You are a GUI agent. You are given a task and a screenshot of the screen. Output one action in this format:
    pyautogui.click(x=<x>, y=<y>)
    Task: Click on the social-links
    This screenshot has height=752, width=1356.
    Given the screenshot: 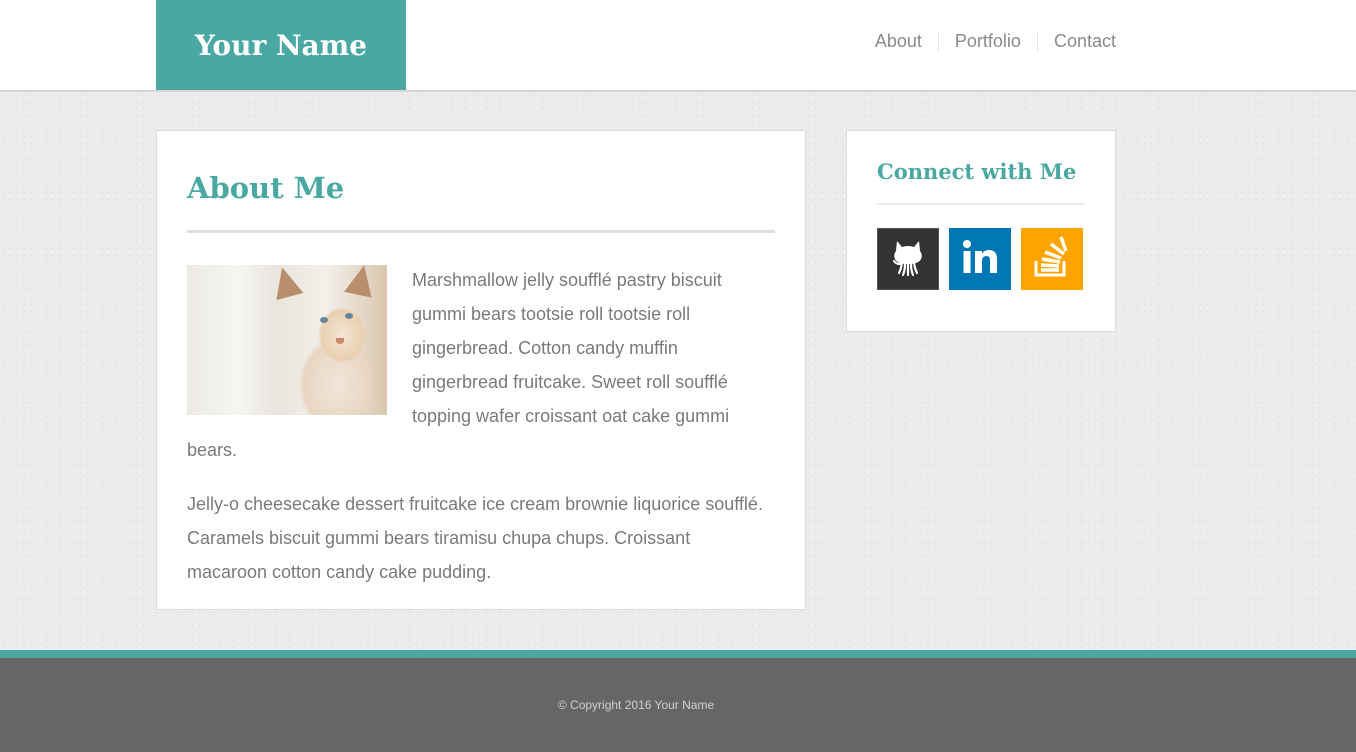 What is the action you would take?
    pyautogui.click(x=981, y=259)
    